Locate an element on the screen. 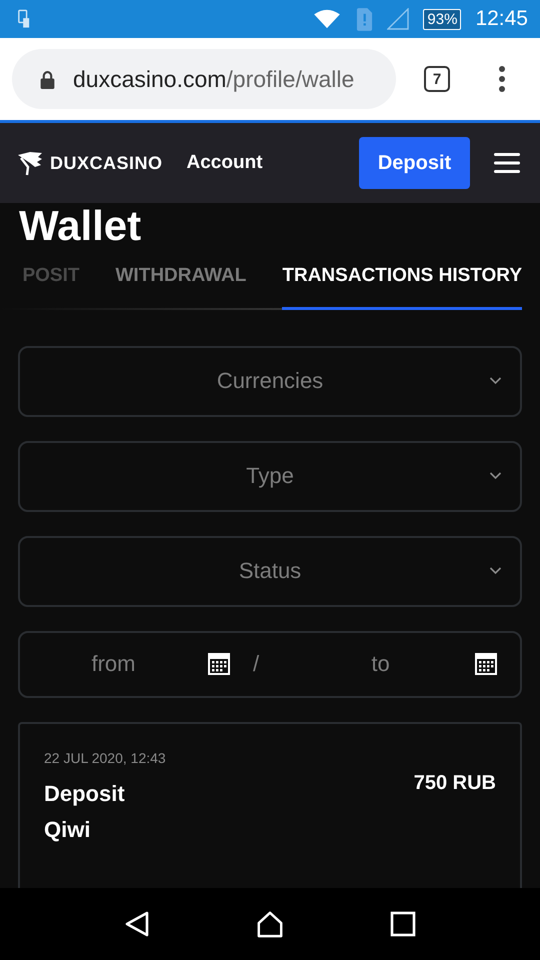 Image resolution: width=540 pixels, height=960 pixels. page-title: Wallet is located at coordinates (80, 225).